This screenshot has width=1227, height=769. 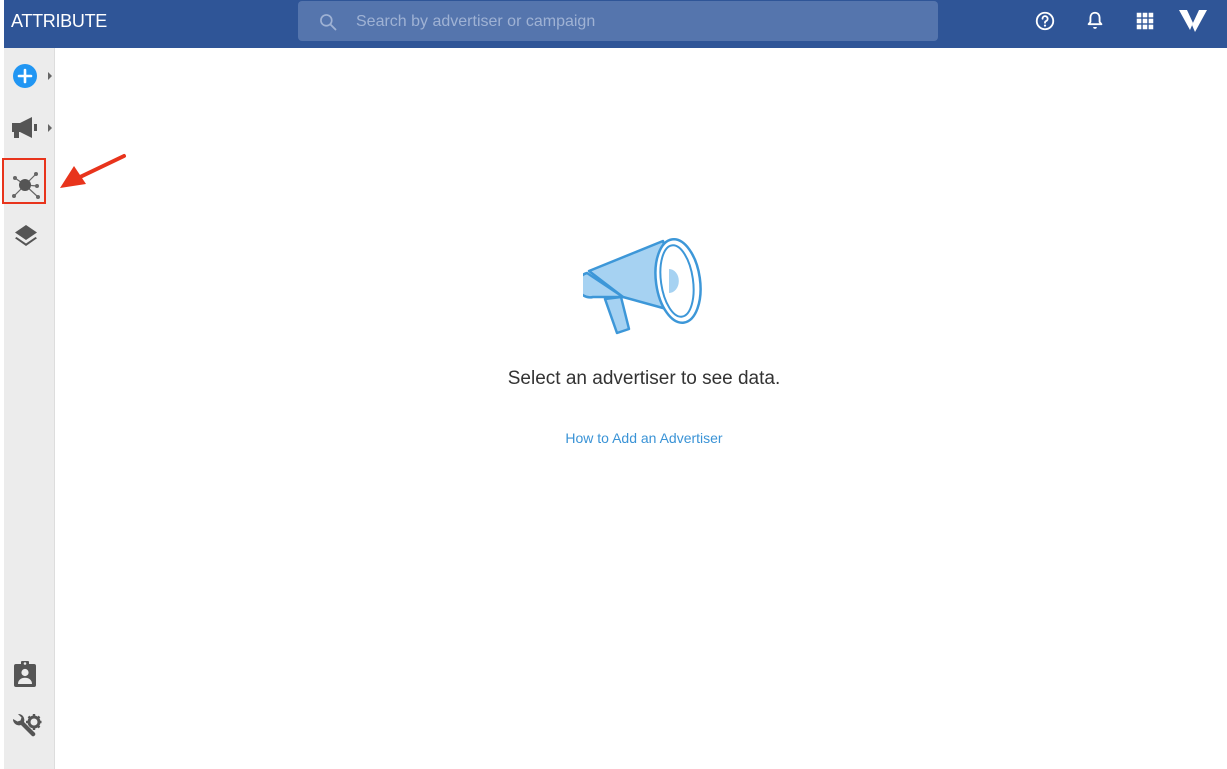 I want to click on sidebar, so click(x=29, y=408).